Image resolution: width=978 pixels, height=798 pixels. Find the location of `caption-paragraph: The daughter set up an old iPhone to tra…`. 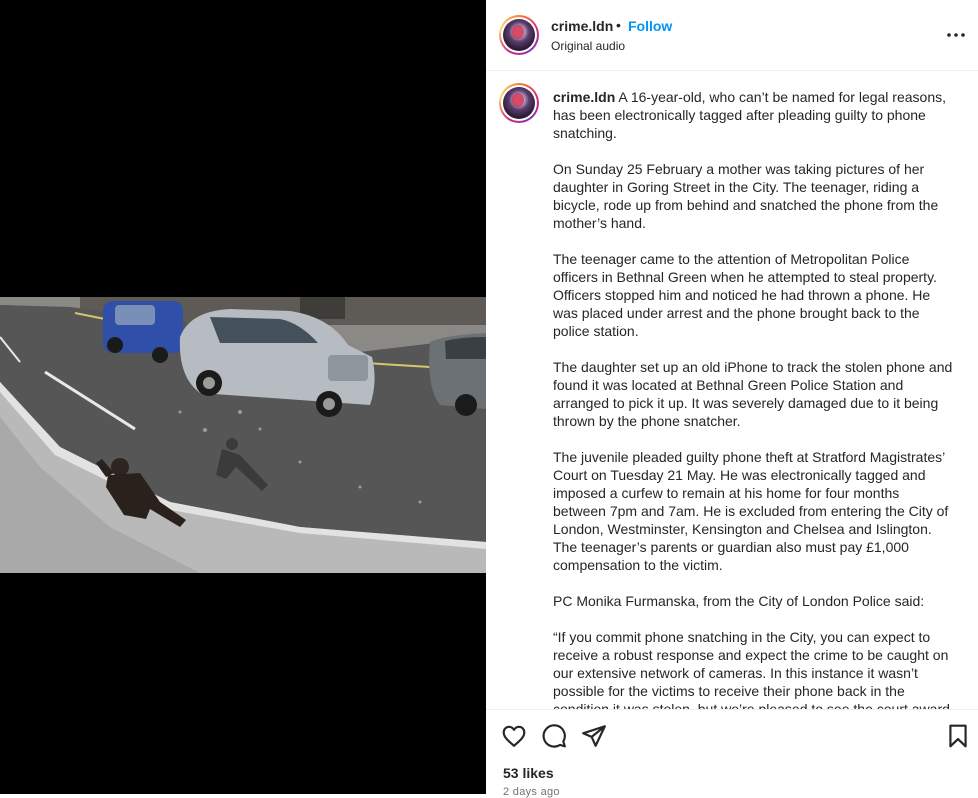

caption-paragraph: The daughter set up an old iPhone to tra… is located at coordinates (753, 394).